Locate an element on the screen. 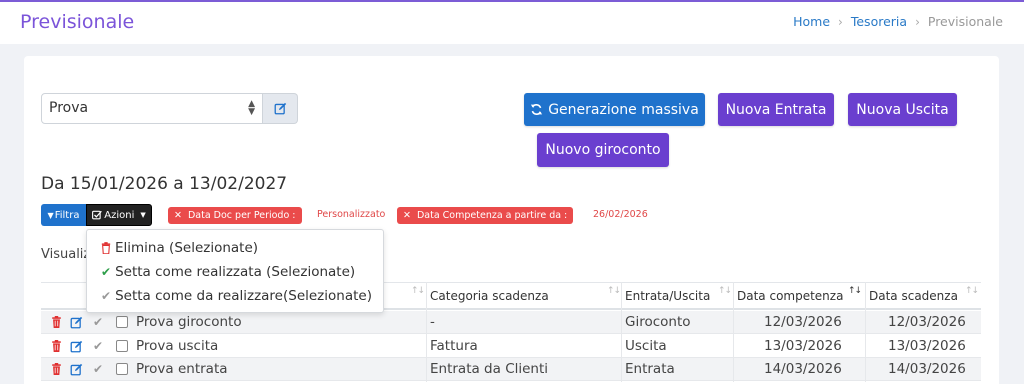 This screenshot has height=384, width=1024. breadcrumb-tesoreria: Tesoreria is located at coordinates (879, 21).